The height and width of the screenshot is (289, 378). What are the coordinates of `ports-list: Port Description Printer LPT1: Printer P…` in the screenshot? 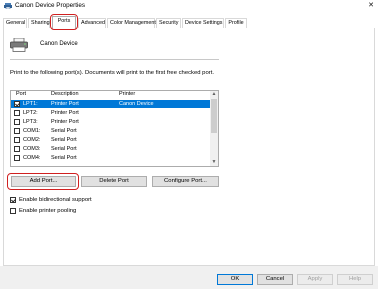 It's located at (114, 128).